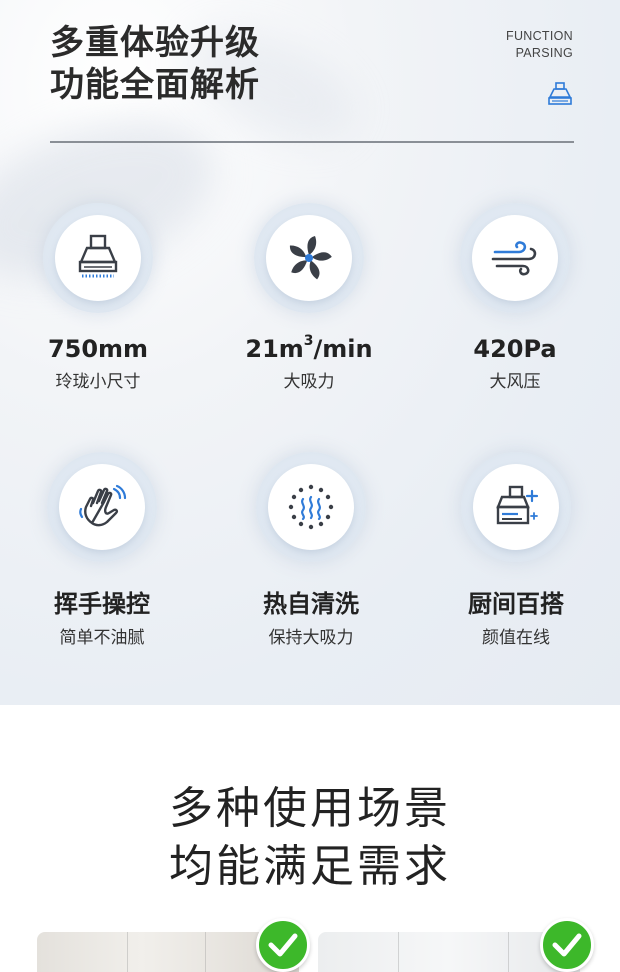 The image size is (620, 972). Describe the element at coordinates (98, 382) in the screenshot. I see `feature-subtitle: 玲珑小尺寸` at that location.